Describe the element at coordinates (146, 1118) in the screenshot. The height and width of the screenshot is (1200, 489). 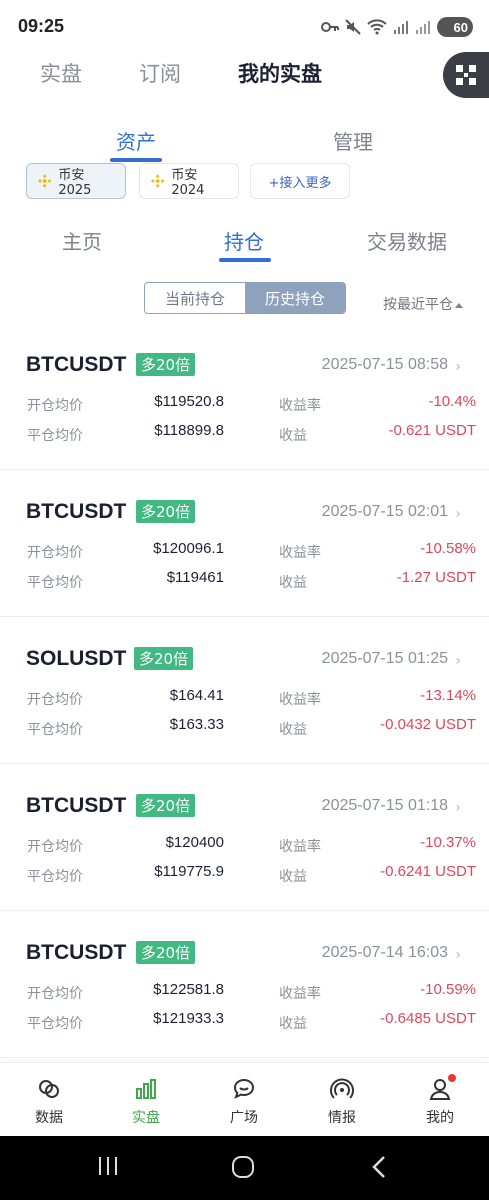
I see `bottom-nav-label: 实盘` at that location.